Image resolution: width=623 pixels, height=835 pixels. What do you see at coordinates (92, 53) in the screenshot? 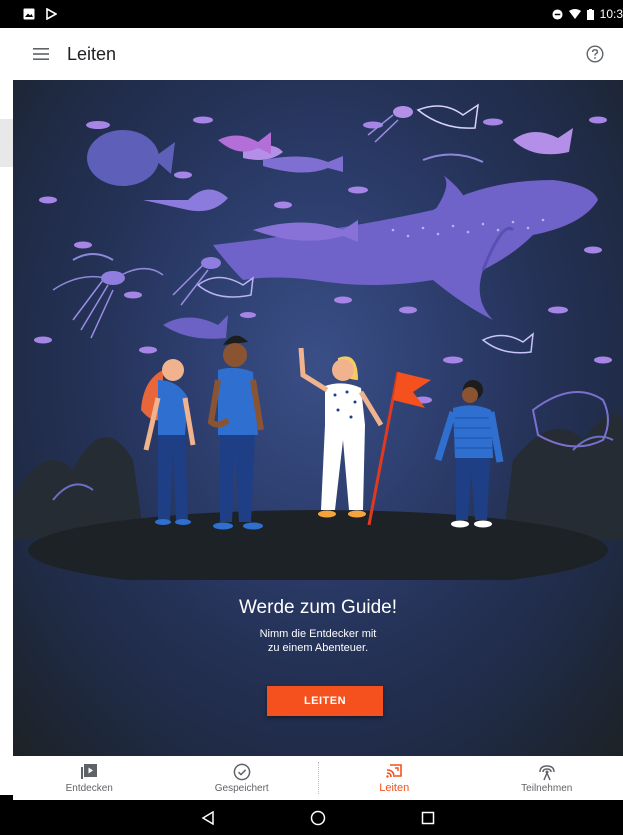
I see `page-title: Leiten` at bounding box center [92, 53].